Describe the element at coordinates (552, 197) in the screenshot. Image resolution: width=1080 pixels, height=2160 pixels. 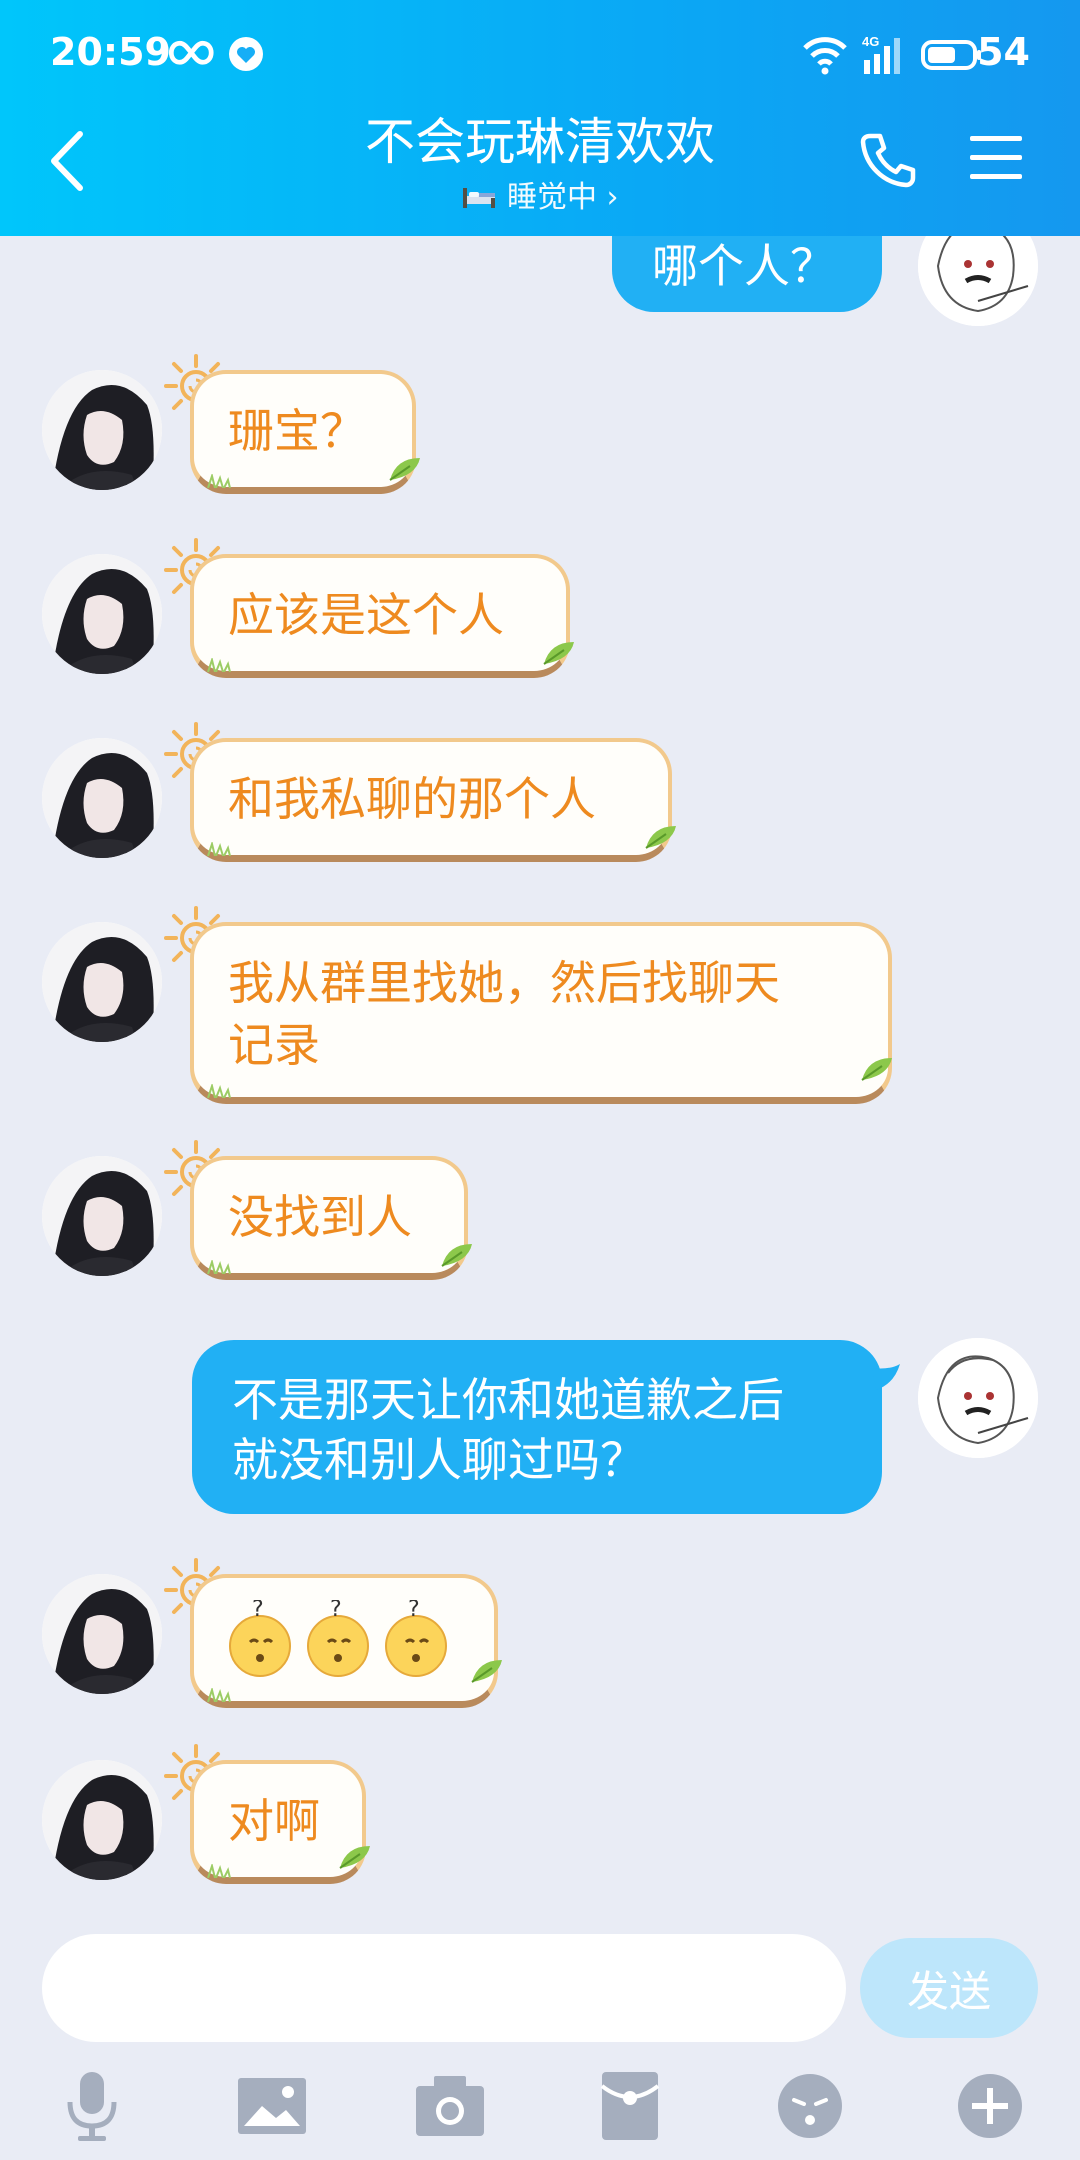
I see `chat-status-text: 睡觉中` at that location.